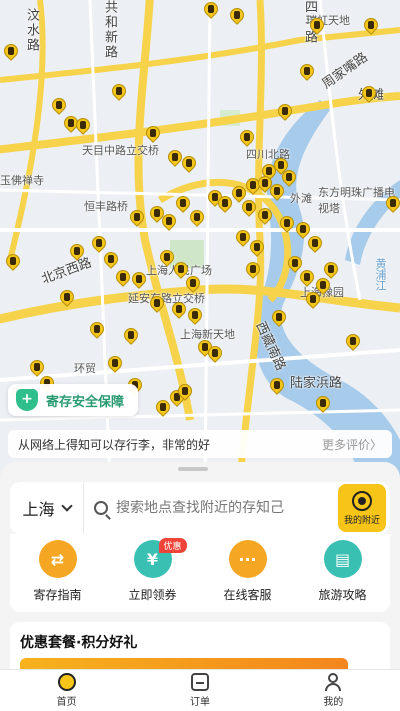  Describe the element at coordinates (362, 500) in the screenshot. I see `locate-icon` at that location.